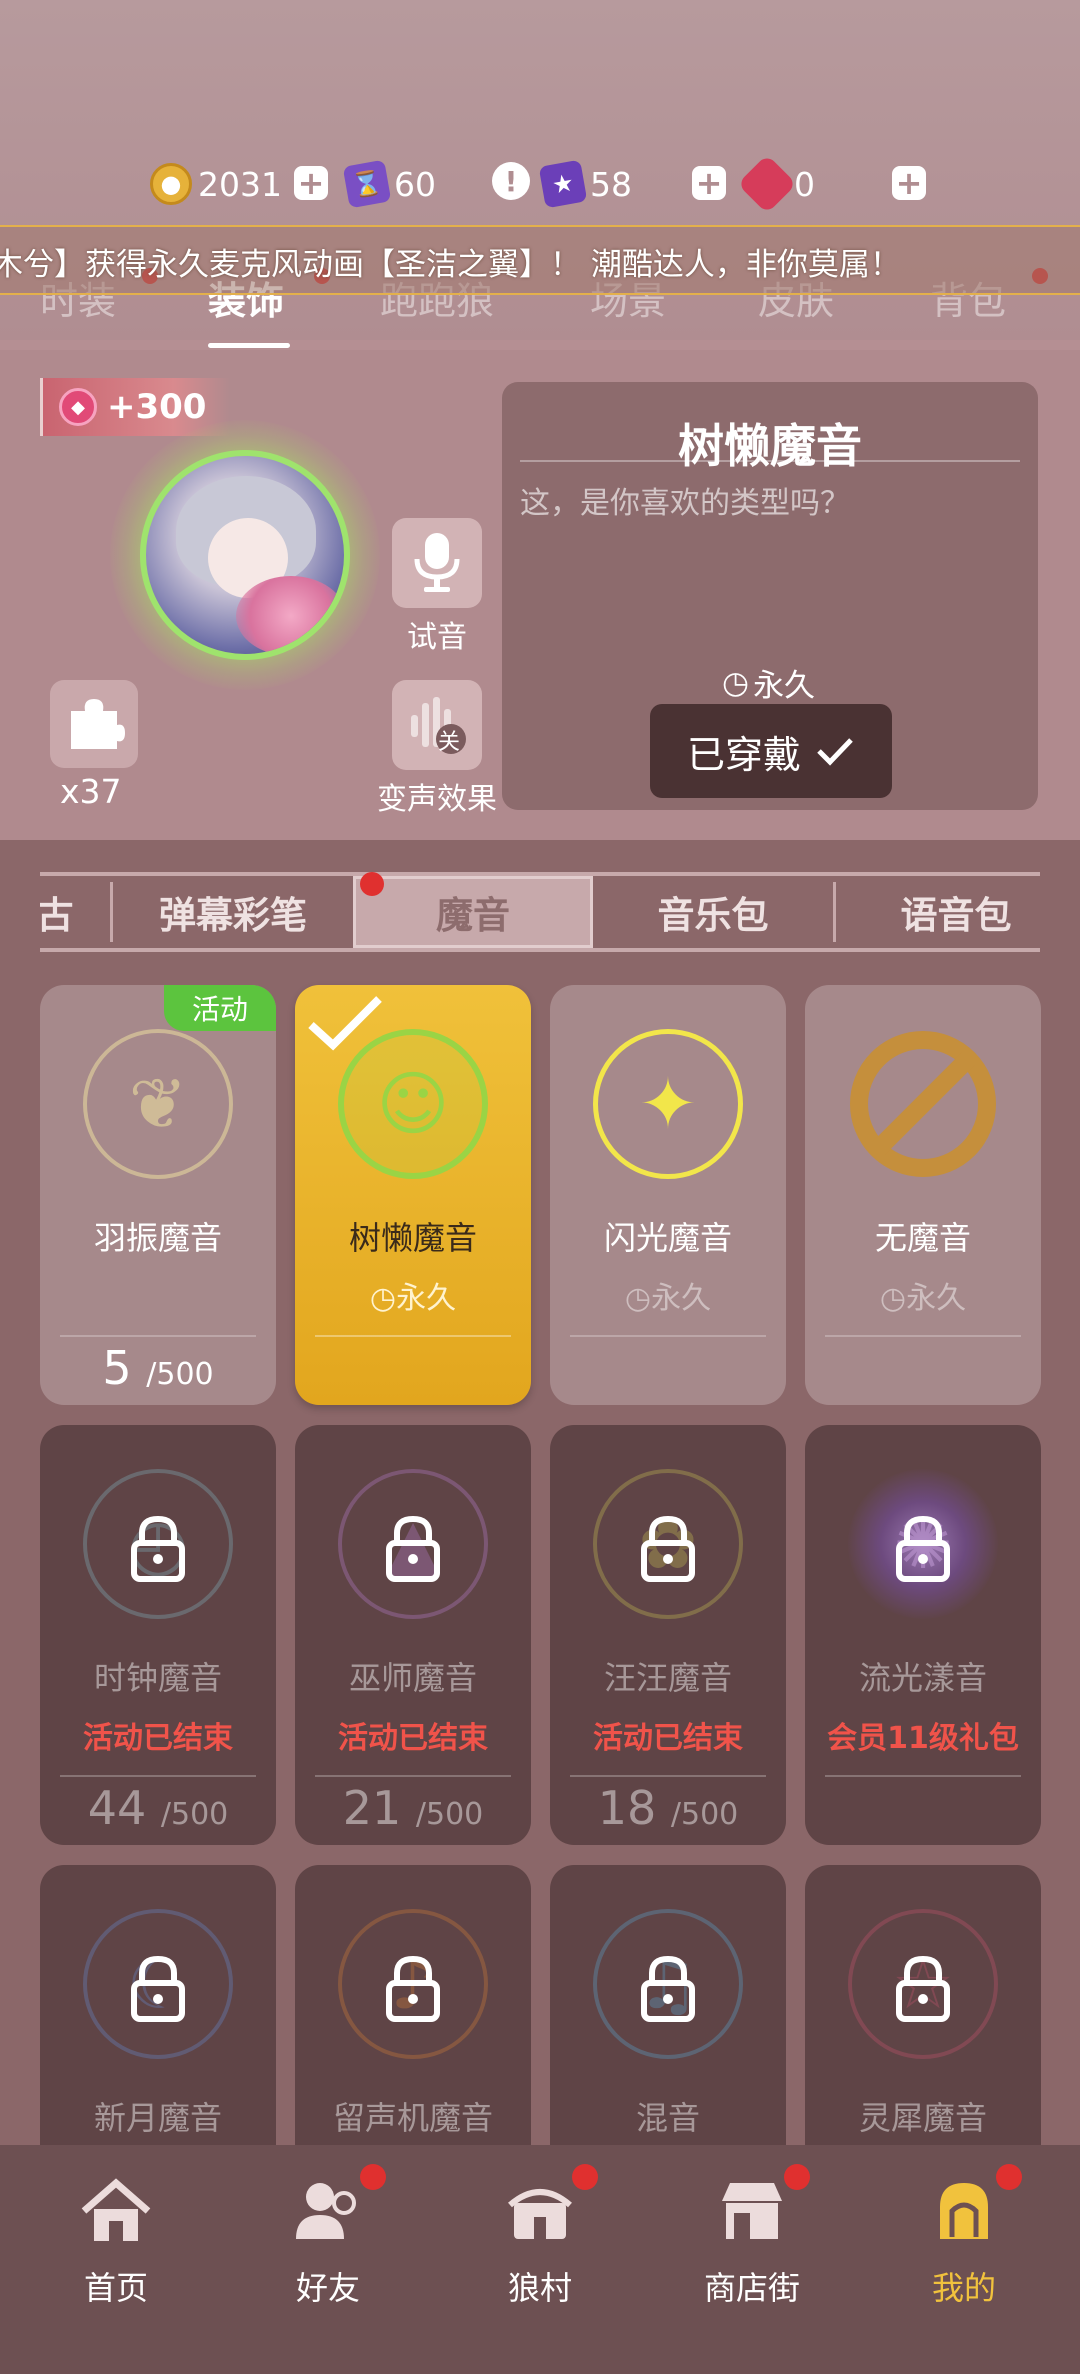 This screenshot has height=2374, width=1080. Describe the element at coordinates (667, 1678) in the screenshot. I see `item-name: 汪汪魔音` at that location.